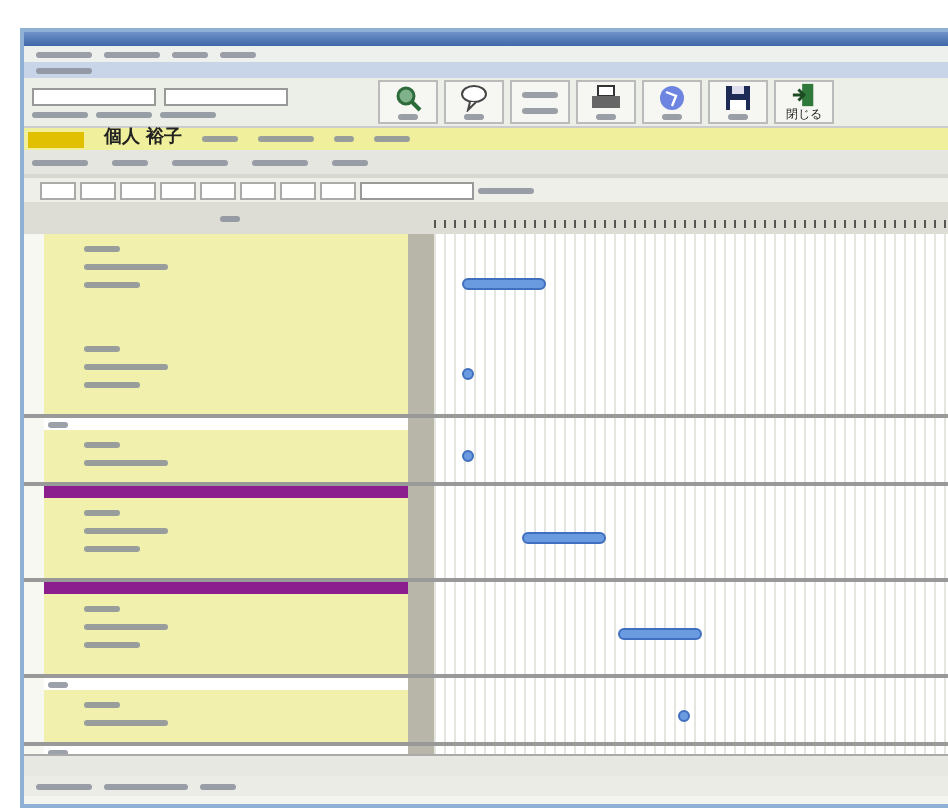  Describe the element at coordinates (672, 98) in the screenshot. I see `globe-icon` at that location.